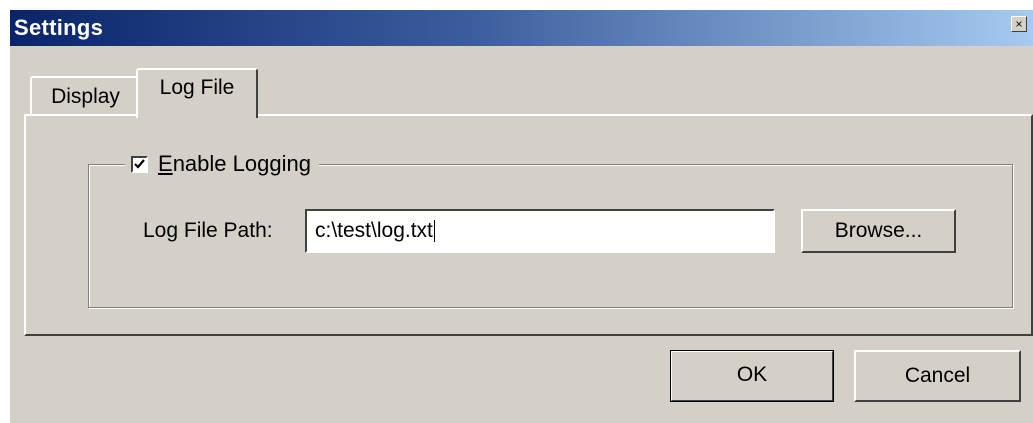 Image resolution: width=1033 pixels, height=423 pixels. I want to click on enable-logging-label: Enable Logging, so click(234, 164).